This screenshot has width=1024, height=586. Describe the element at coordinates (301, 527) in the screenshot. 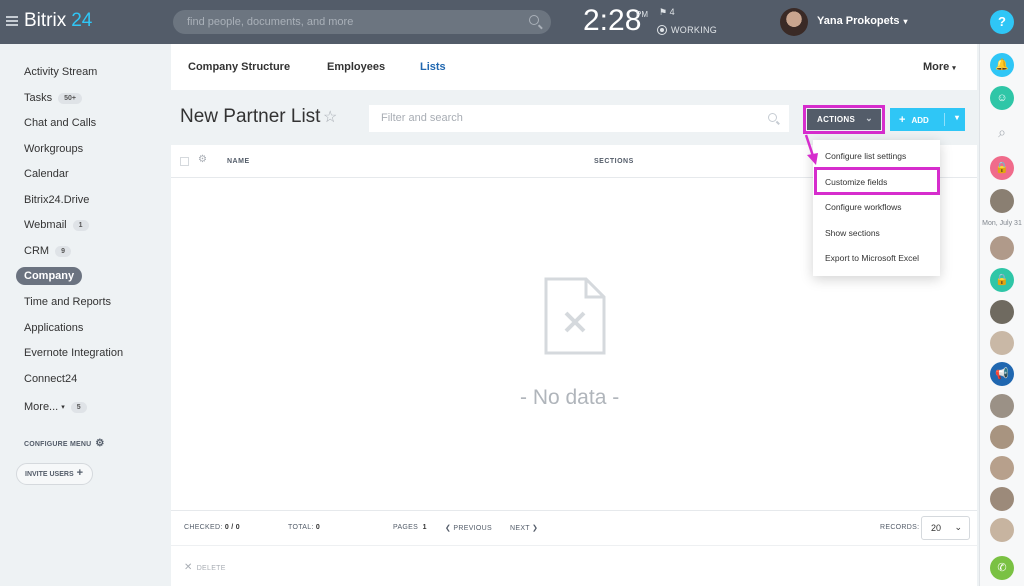

I see `total-label: TOTAL:` at that location.